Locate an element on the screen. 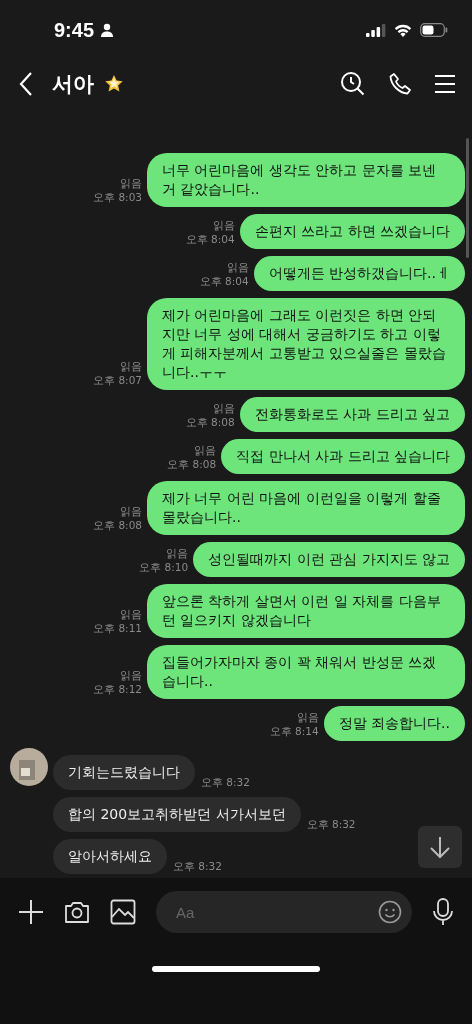  down-arrow-icon is located at coordinates (440, 847).